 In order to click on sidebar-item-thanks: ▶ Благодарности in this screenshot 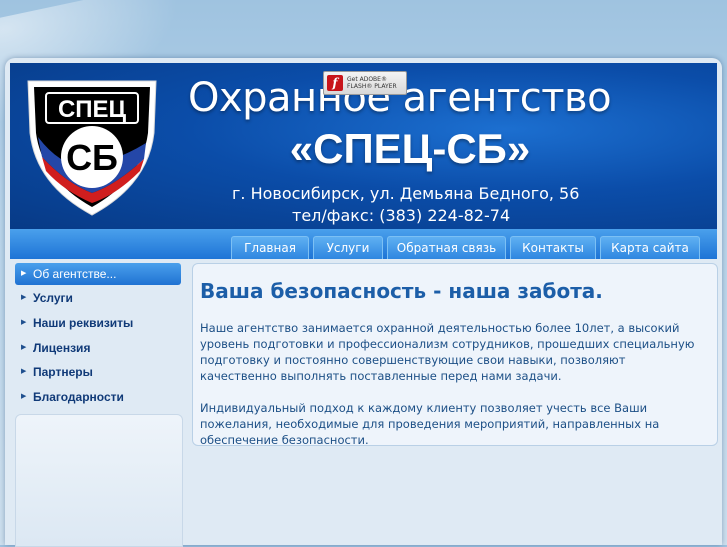, I will do `click(98, 397)`.